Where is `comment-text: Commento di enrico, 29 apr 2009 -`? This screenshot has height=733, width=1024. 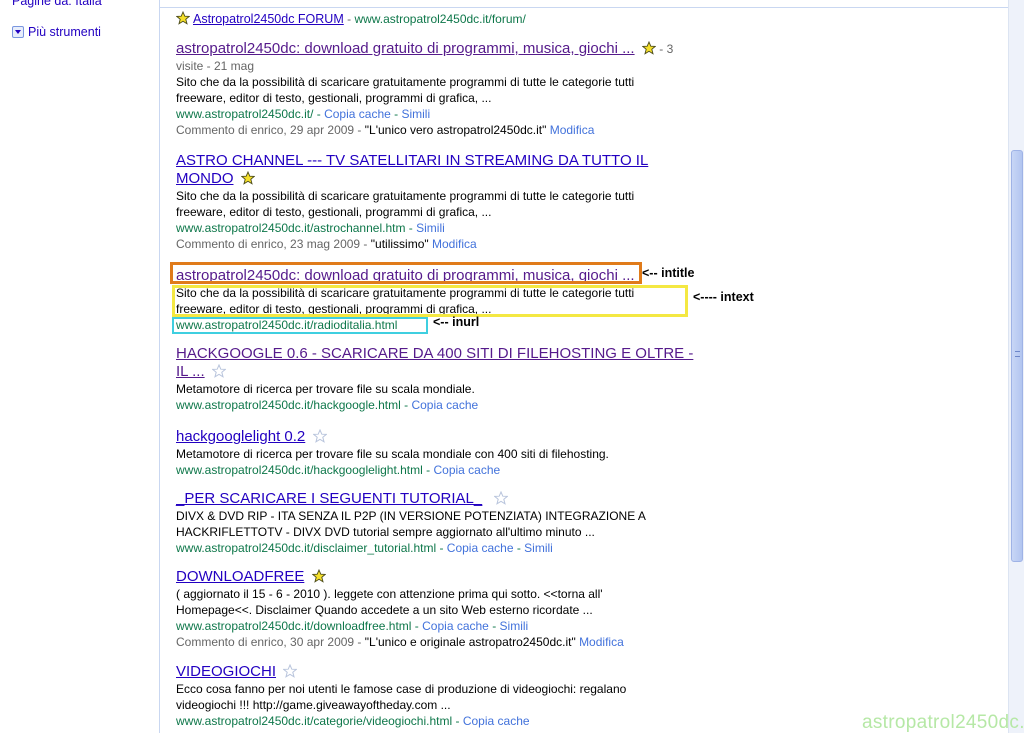 comment-text: Commento di enrico, 29 apr 2009 - is located at coordinates (270, 130).